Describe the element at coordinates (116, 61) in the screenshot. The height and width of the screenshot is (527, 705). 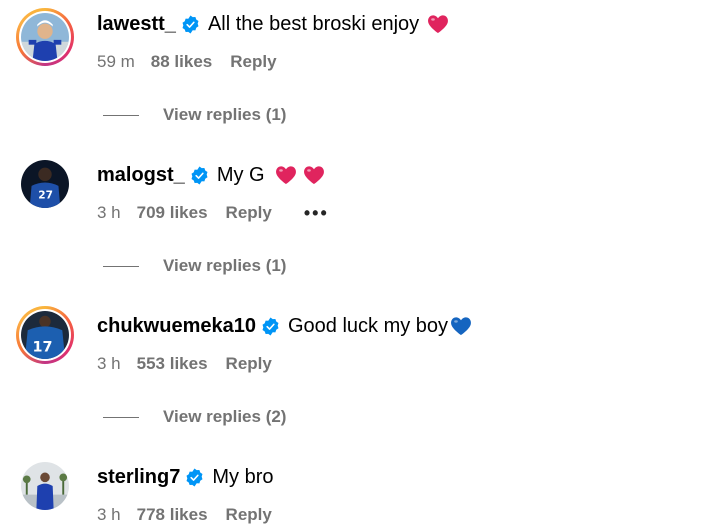
I see `comment-time: 59 m` at that location.